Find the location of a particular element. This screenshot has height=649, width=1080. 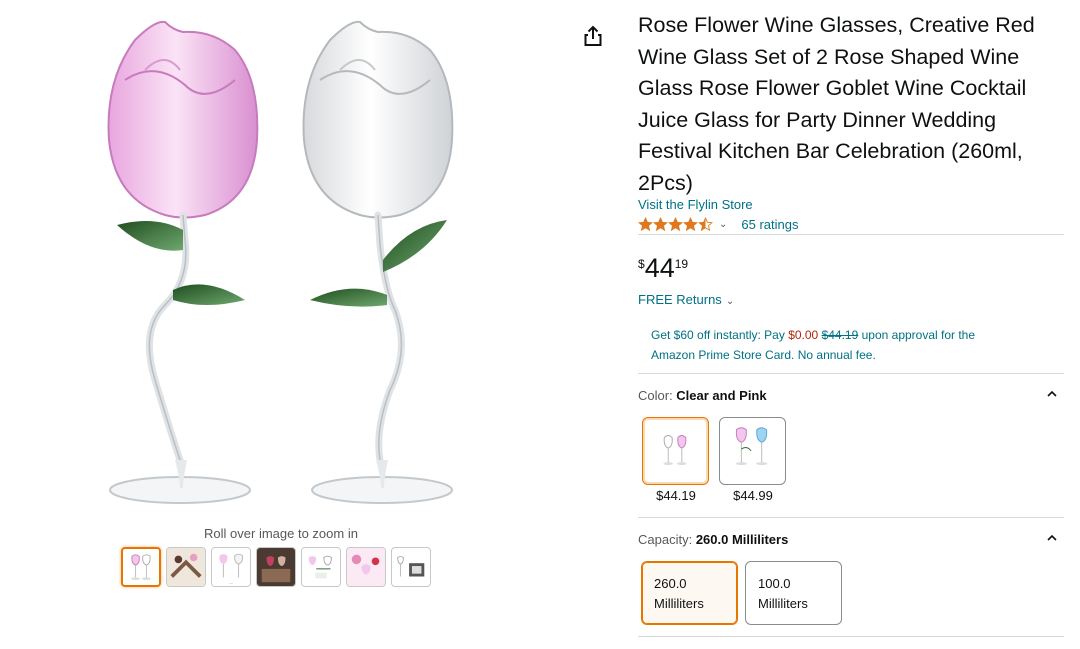

capacity-section-header: Capacity: 260.0 Milliliters is located at coordinates (851, 539).